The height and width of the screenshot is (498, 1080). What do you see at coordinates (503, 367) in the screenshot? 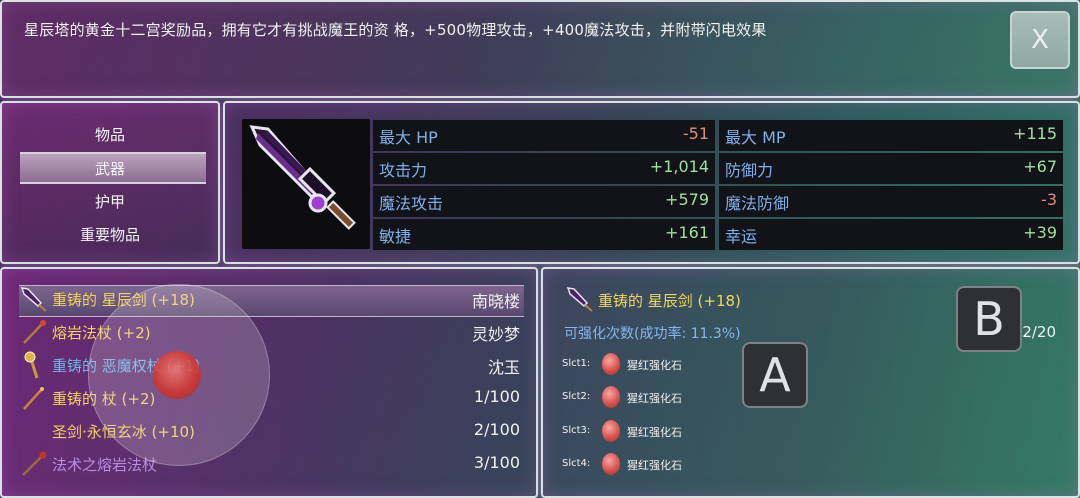
I see `weapon-owner: 沈玉` at bounding box center [503, 367].